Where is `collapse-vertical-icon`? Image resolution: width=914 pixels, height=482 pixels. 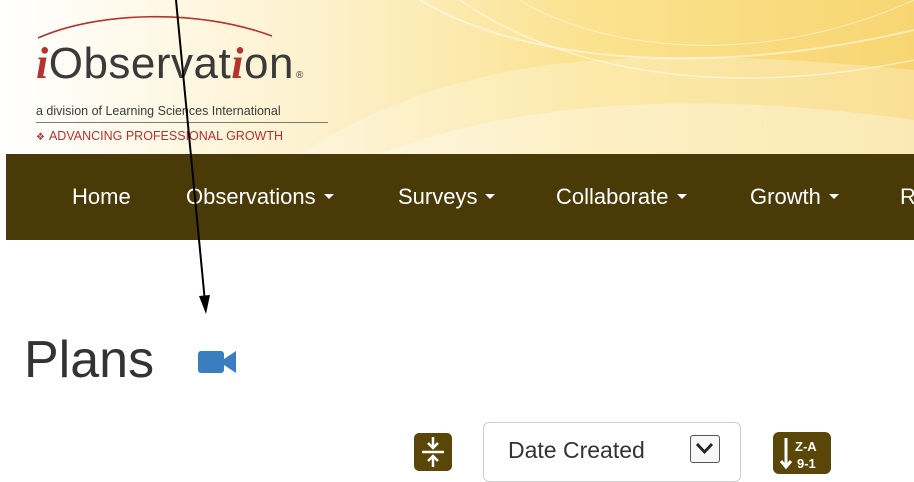 collapse-vertical-icon is located at coordinates (433, 452).